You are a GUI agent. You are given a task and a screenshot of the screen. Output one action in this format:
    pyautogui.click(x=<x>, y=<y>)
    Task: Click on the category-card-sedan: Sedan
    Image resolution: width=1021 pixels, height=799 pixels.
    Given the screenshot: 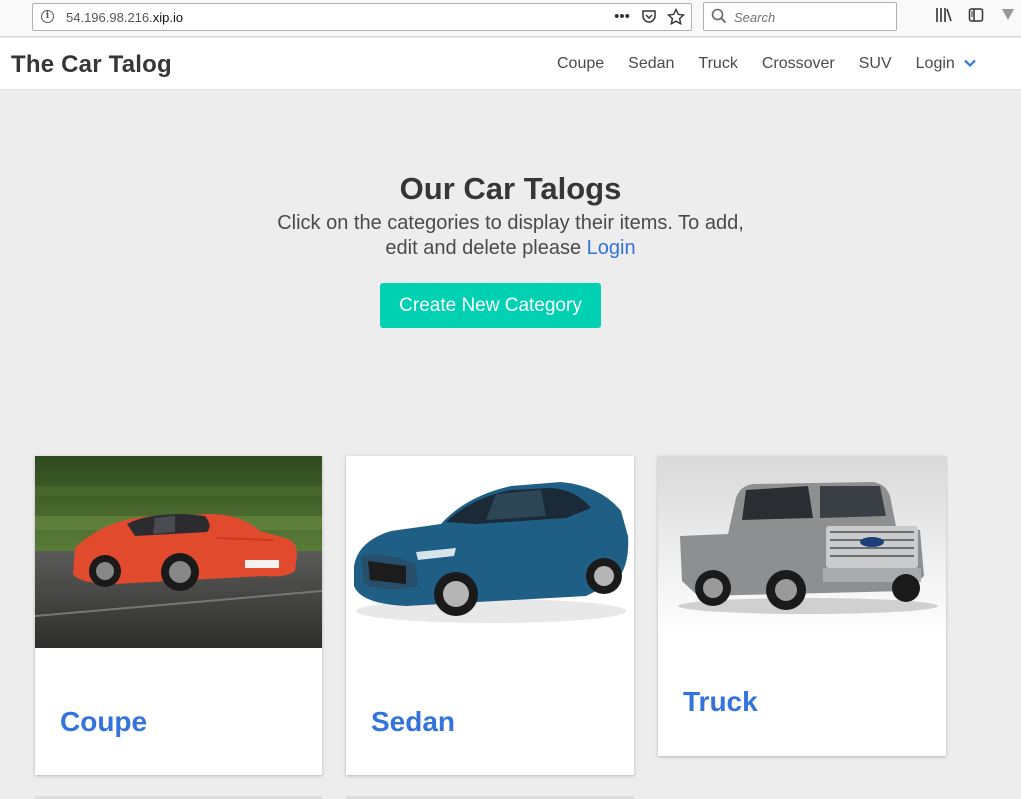 What is the action you would take?
    pyautogui.click(x=490, y=615)
    